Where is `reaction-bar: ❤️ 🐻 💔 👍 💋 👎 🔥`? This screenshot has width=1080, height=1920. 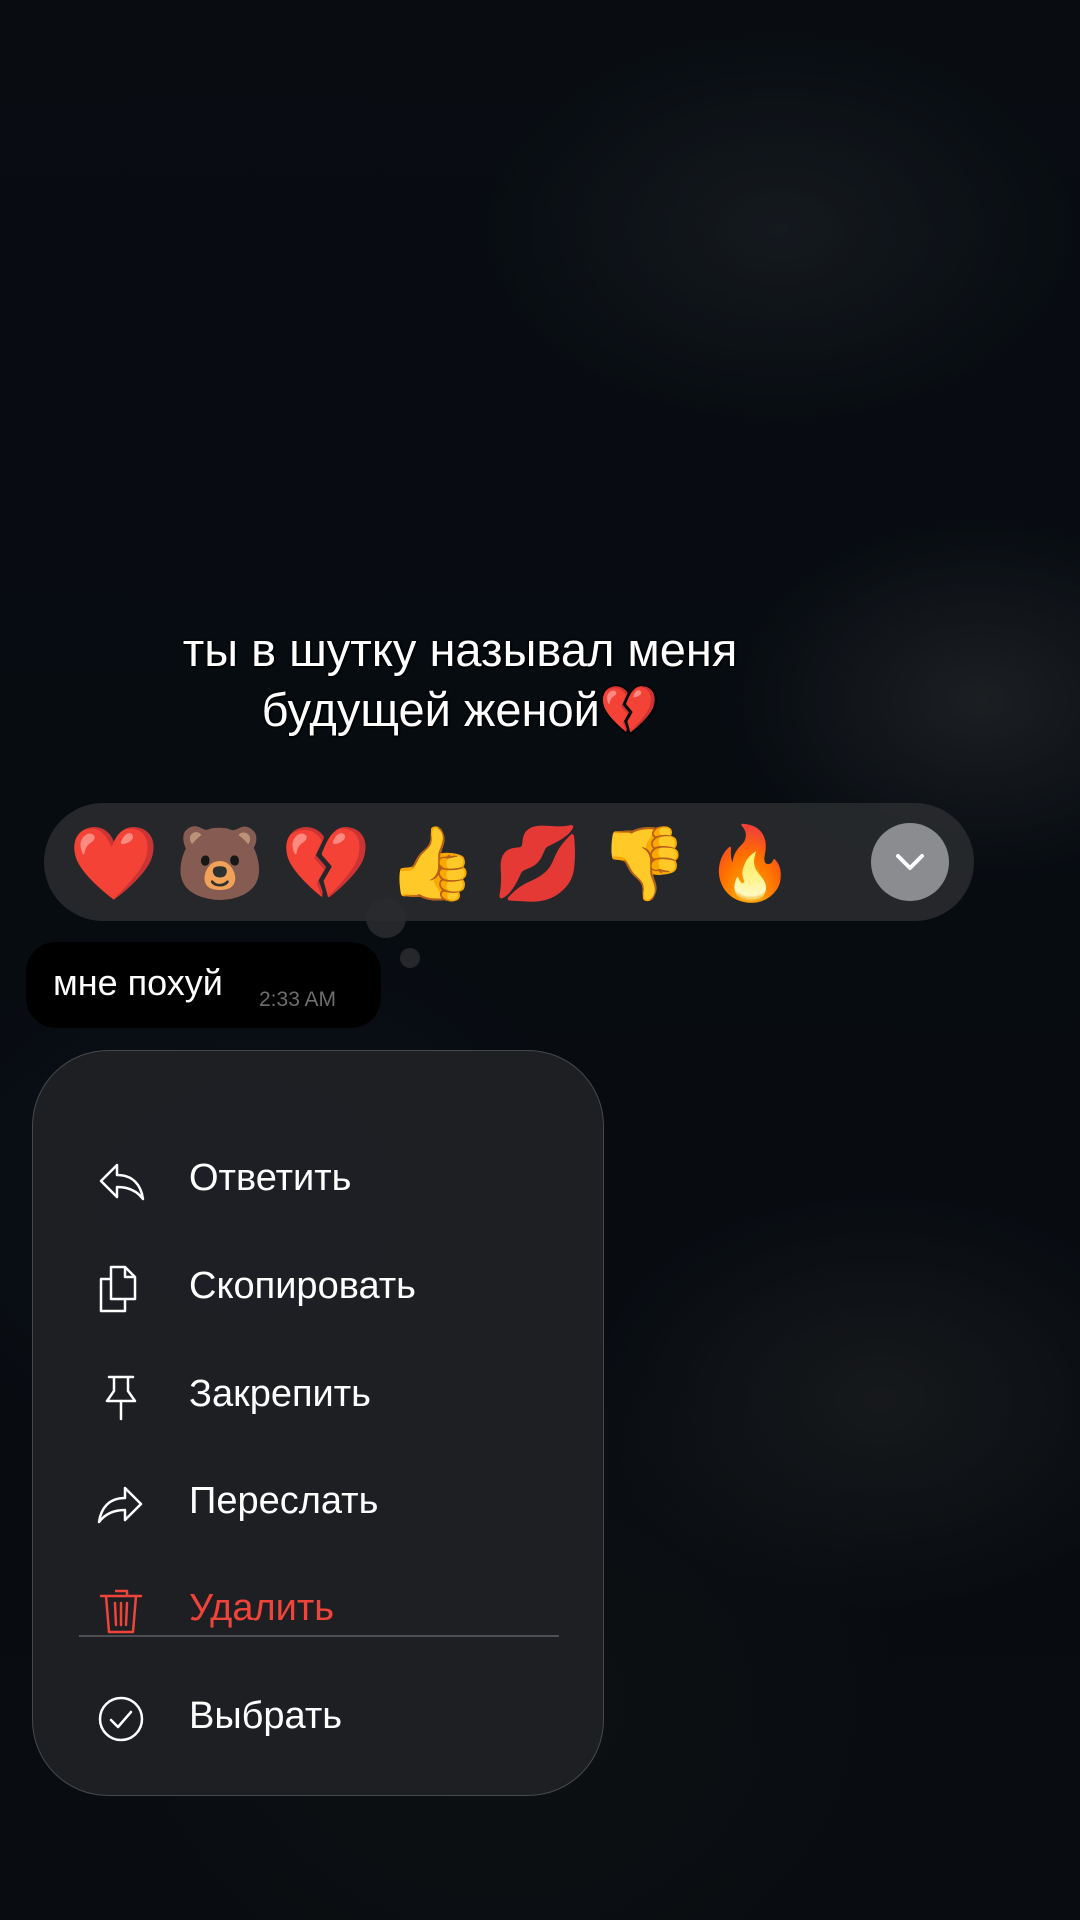 reaction-bar: ❤️ 🐻 💔 👍 💋 👎 🔥 is located at coordinates (509, 862).